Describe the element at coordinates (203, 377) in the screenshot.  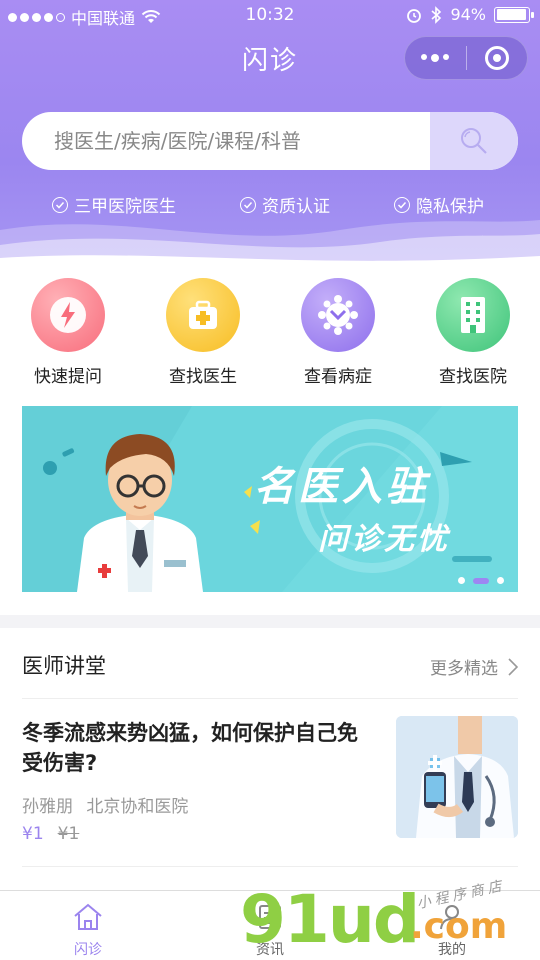
I see `quick-entry-label: 查找医生` at that location.